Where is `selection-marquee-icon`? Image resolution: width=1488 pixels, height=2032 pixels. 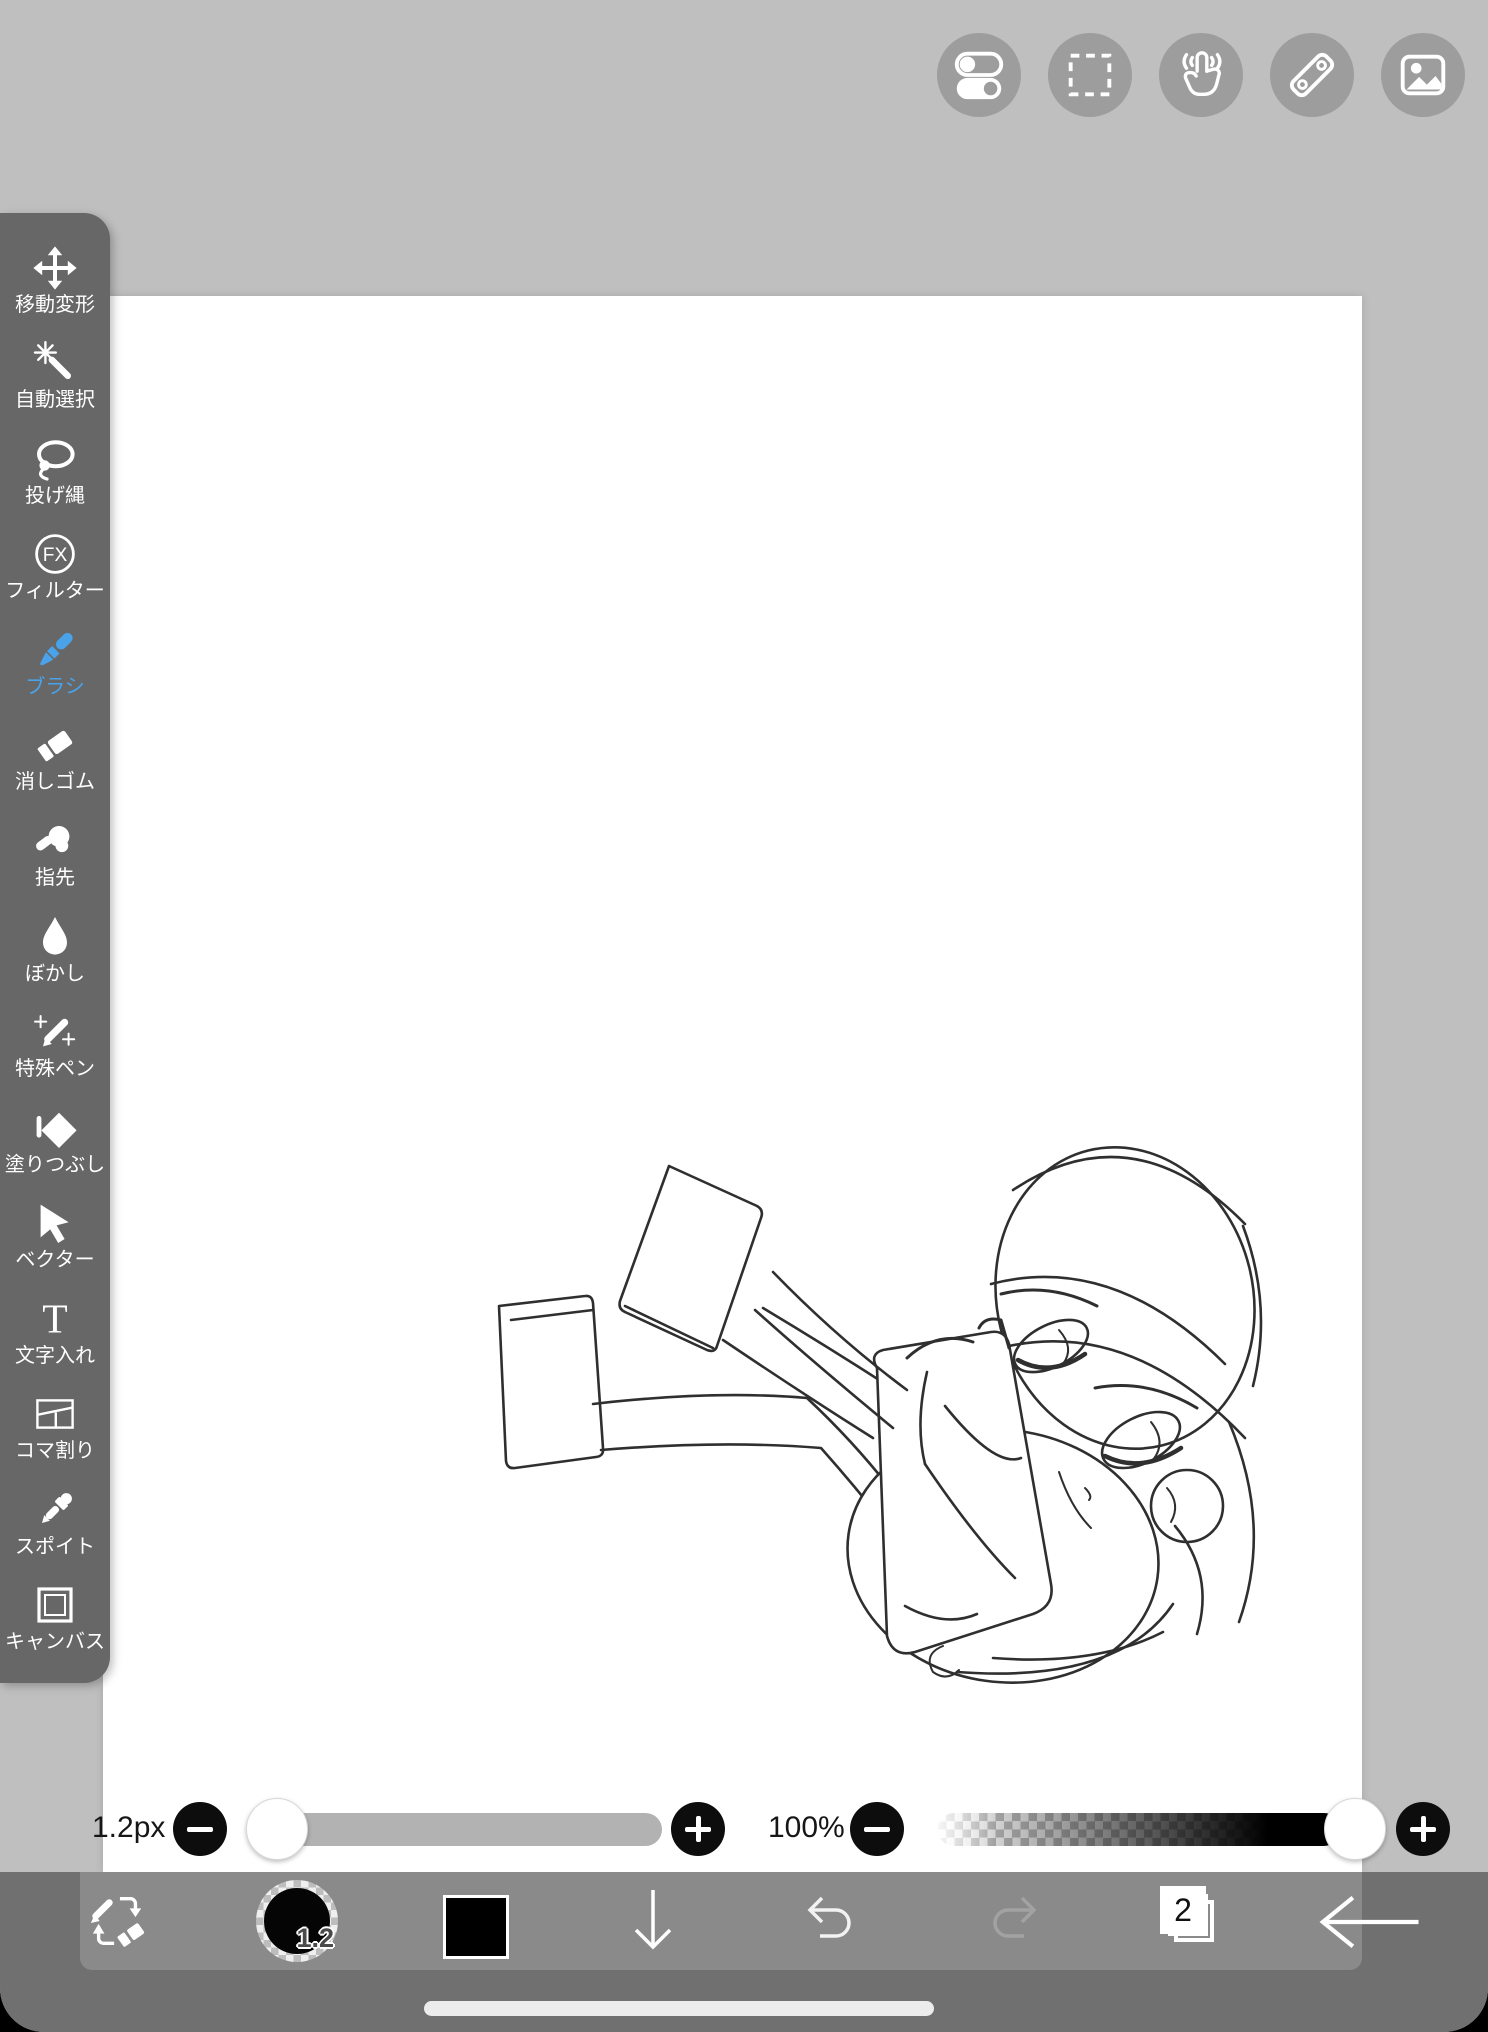
selection-marquee-icon is located at coordinates (1090, 75).